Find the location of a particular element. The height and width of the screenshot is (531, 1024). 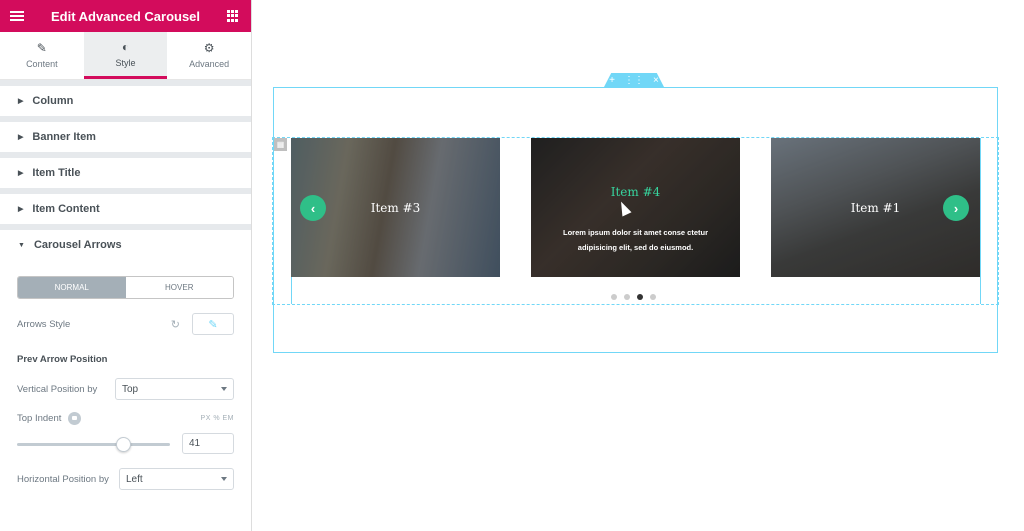

widgets-grid-icon is located at coordinates (233, 16).